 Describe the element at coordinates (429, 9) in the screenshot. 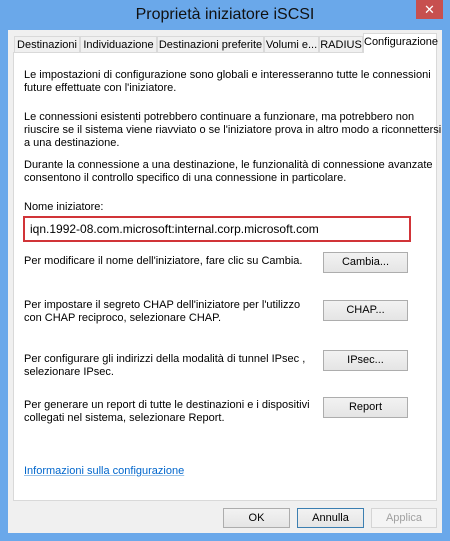

I see `close-icon: ✕` at that location.